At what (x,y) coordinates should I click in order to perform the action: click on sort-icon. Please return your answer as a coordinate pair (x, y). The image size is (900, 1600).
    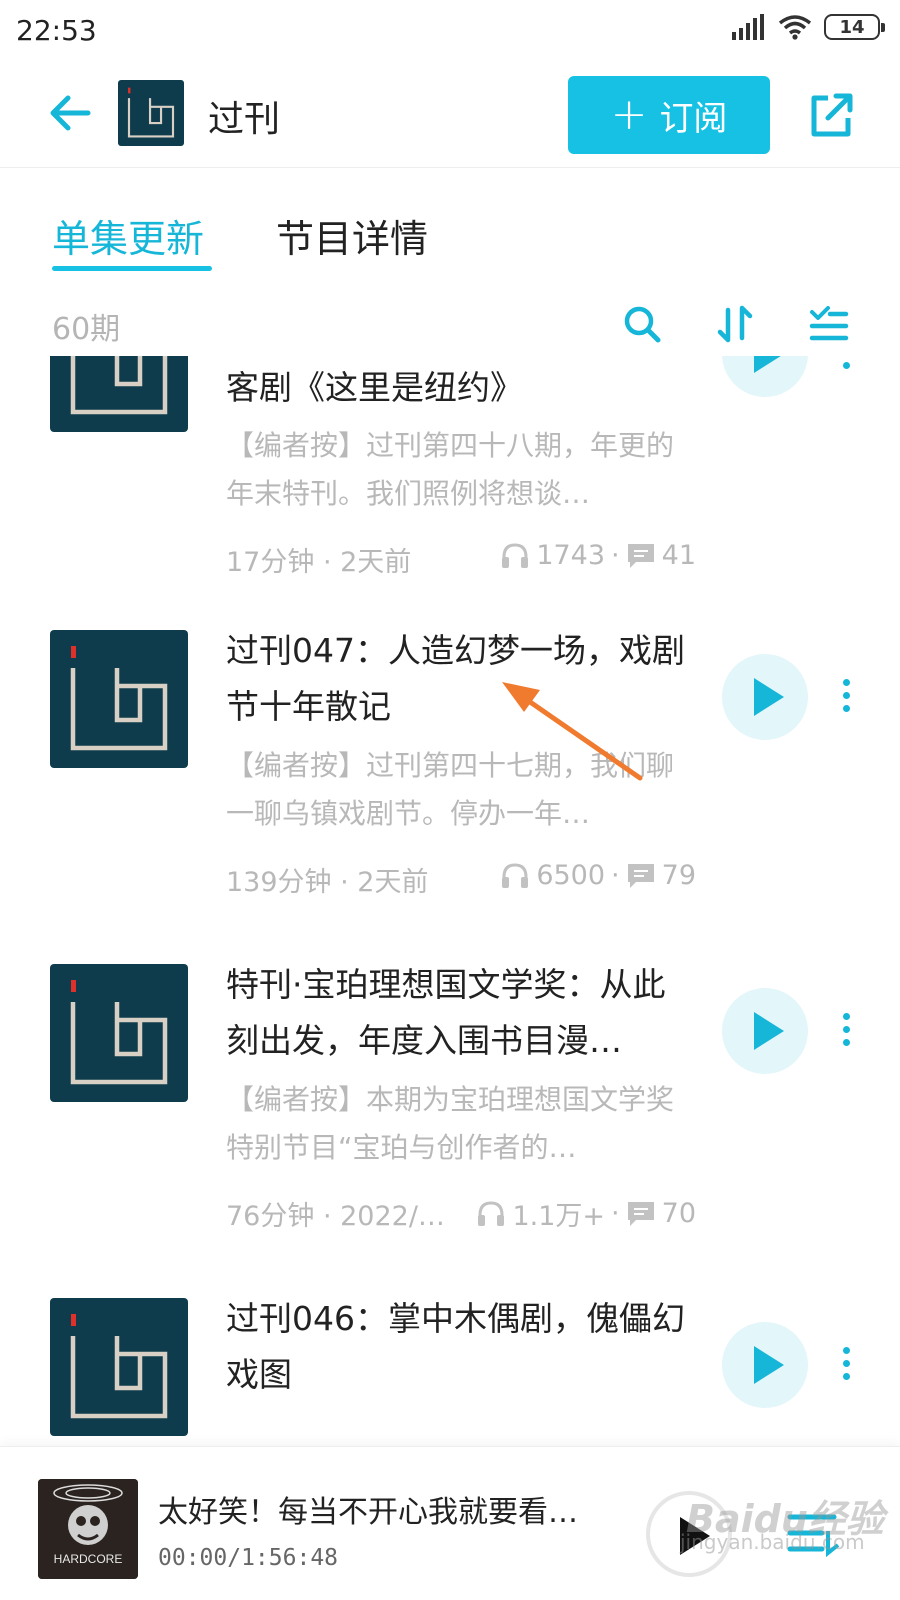
    Looking at the image, I should click on (736, 324).